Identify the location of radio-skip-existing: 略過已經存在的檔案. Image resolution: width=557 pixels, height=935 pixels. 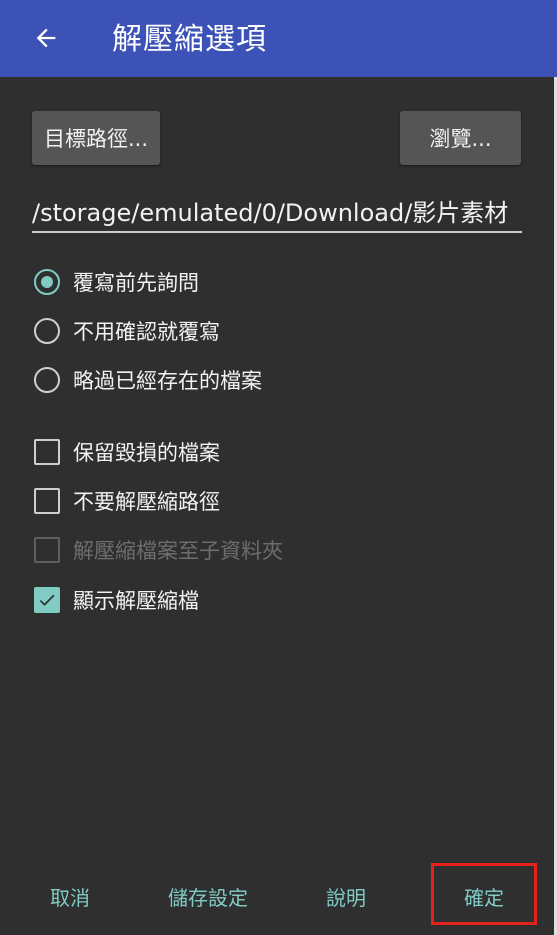
(148, 380).